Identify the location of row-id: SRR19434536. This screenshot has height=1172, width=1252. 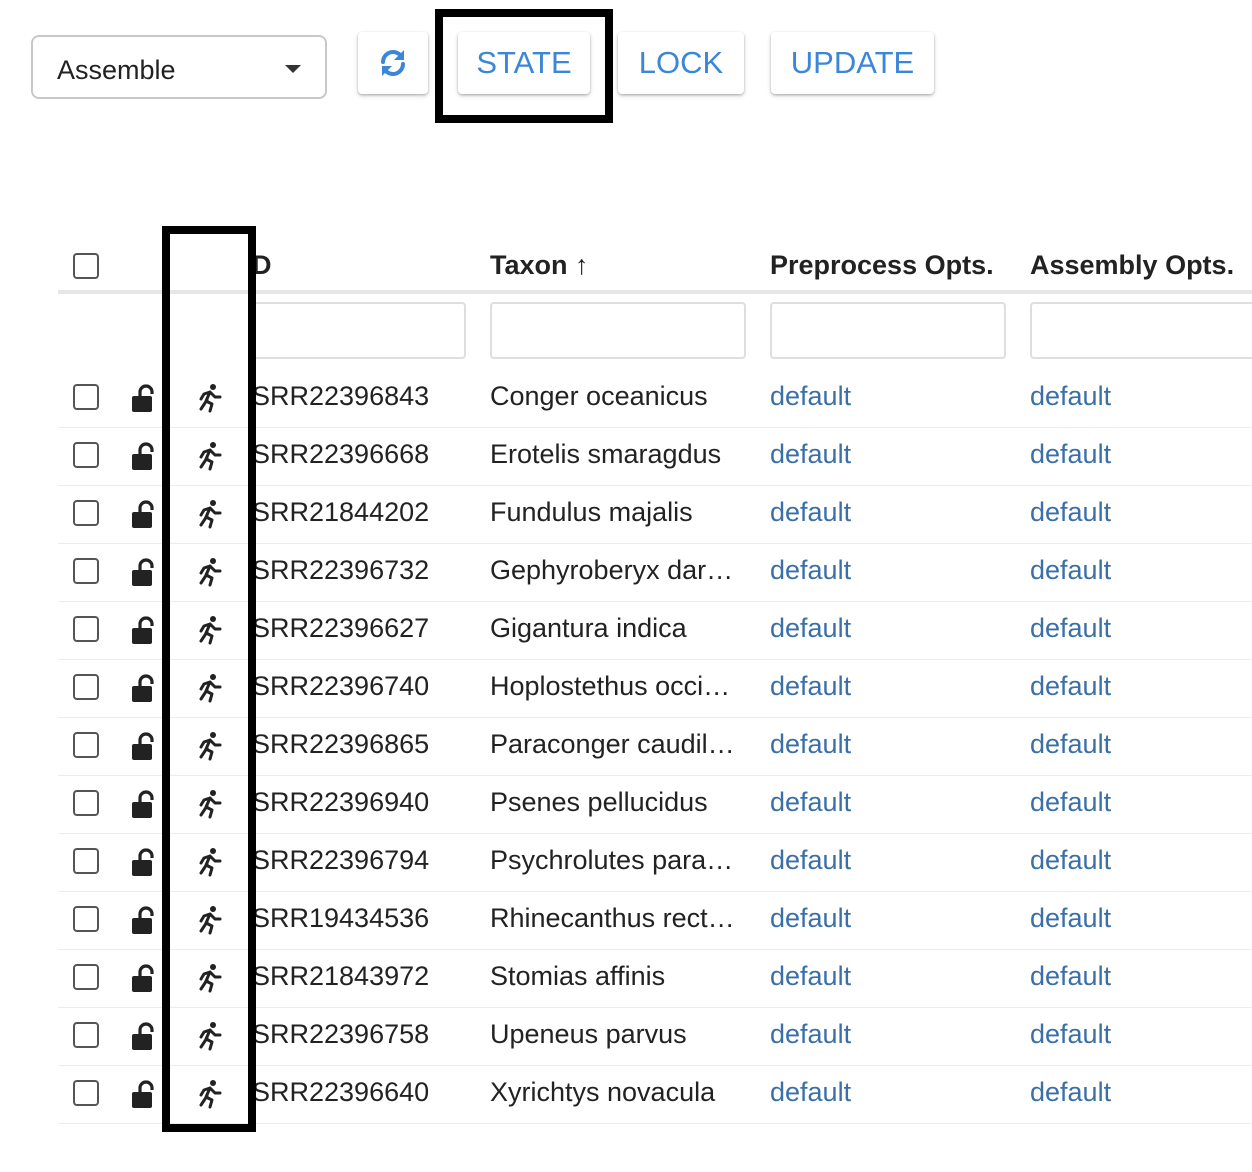
(341, 918).